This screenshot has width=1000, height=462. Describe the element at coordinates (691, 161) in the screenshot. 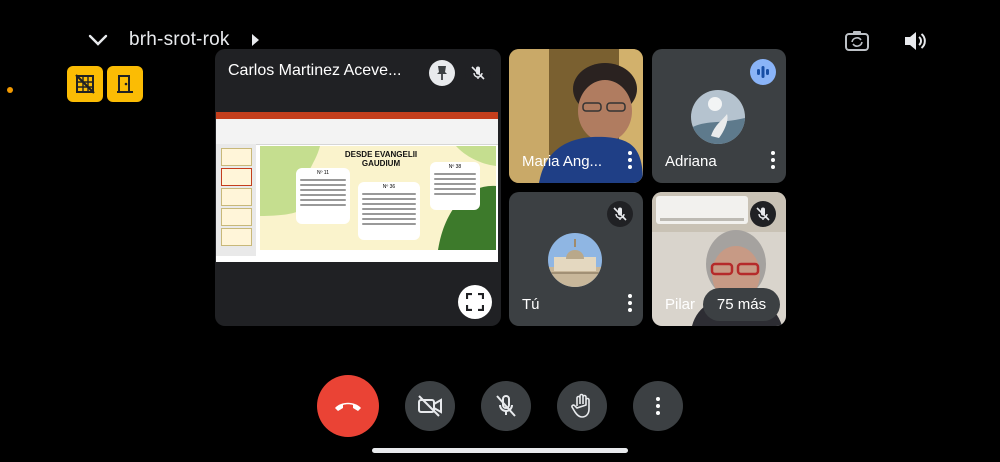

I see `participant-name: Adriana` at that location.